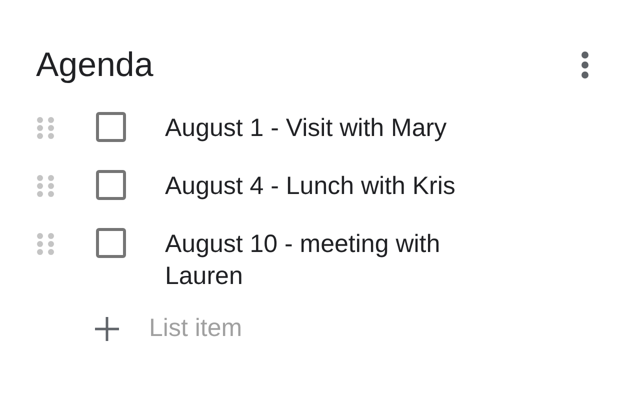 This screenshot has height=403, width=629. Describe the element at coordinates (585, 65) in the screenshot. I see `more-options-icon` at that location.